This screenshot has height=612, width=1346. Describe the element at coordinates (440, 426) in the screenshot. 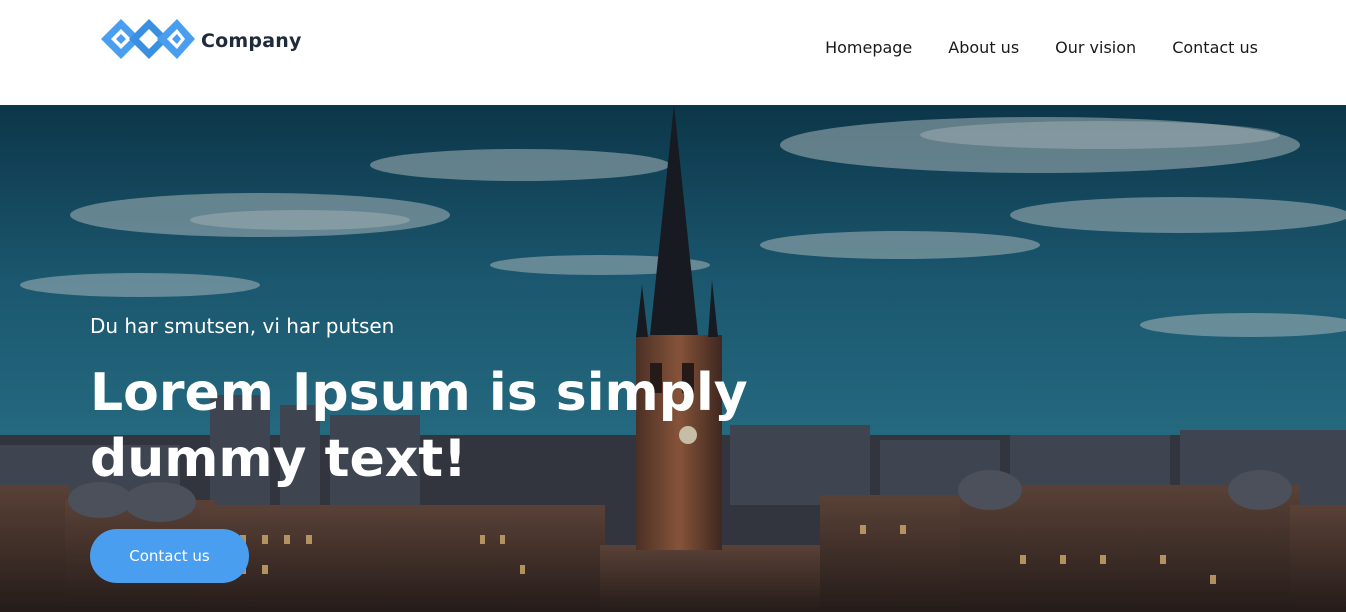

I see `hero-headline: Lorem Ipsum is simply dummy text!` at that location.